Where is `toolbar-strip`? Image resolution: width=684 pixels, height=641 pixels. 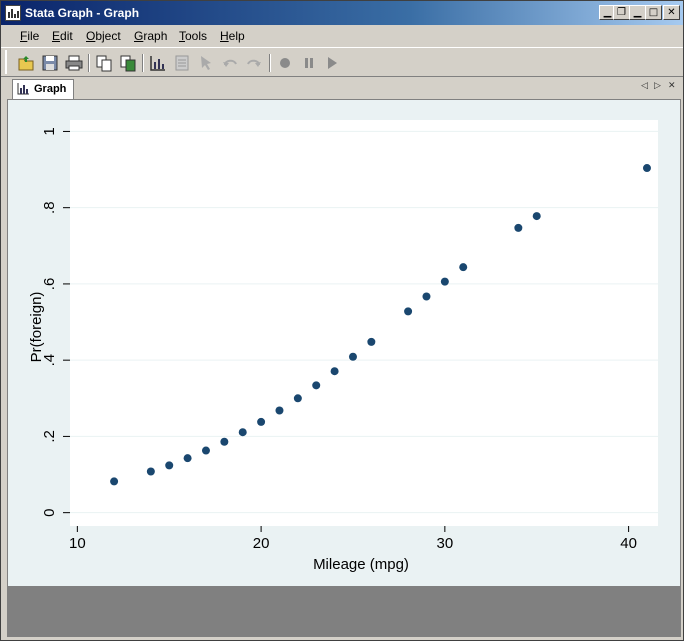 toolbar-strip is located at coordinates (175, 62).